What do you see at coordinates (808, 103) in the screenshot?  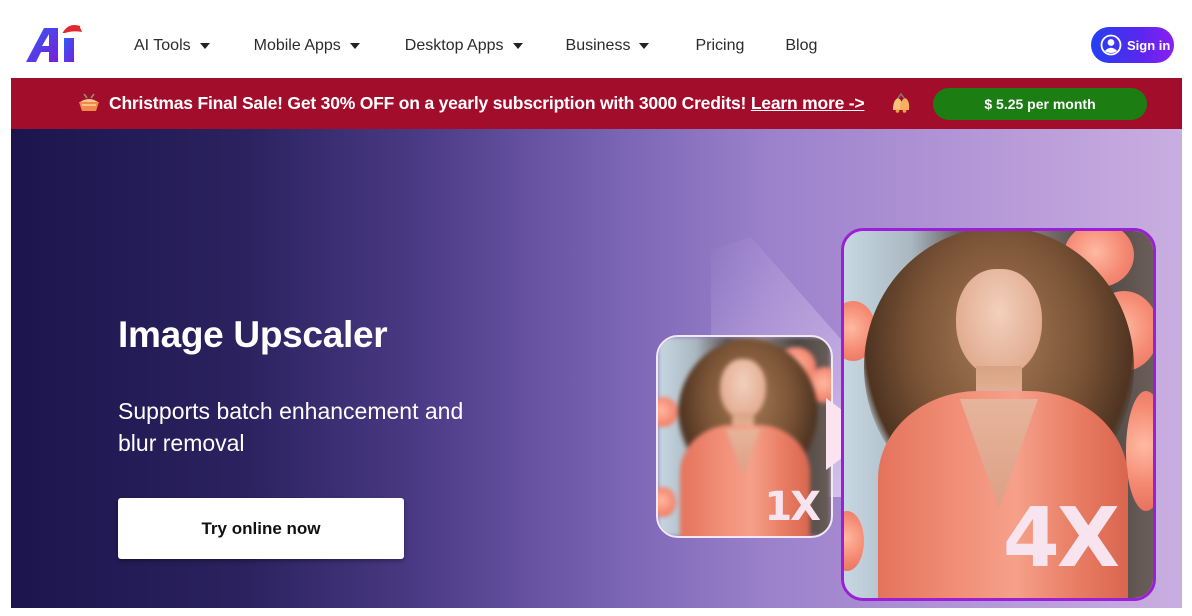 I see `learn-more-link: Learn more ->` at bounding box center [808, 103].